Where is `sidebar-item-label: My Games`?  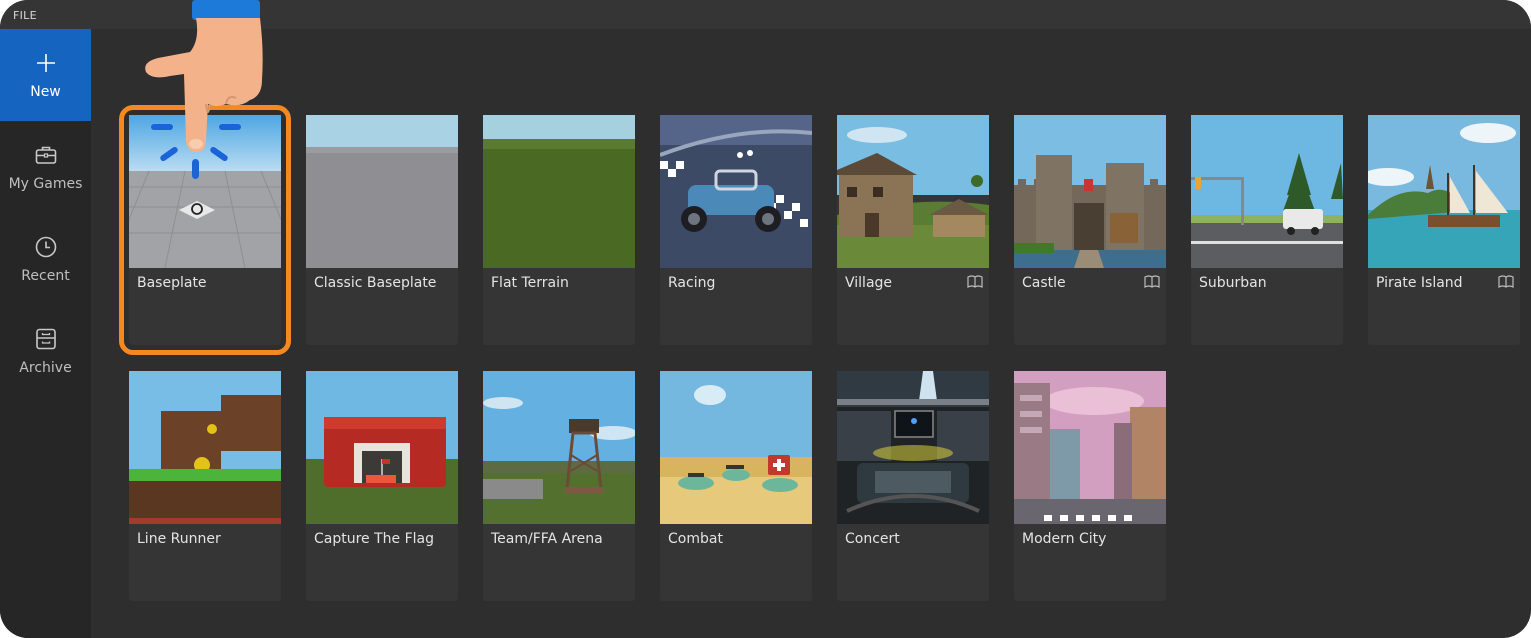 sidebar-item-label: My Games is located at coordinates (45, 184).